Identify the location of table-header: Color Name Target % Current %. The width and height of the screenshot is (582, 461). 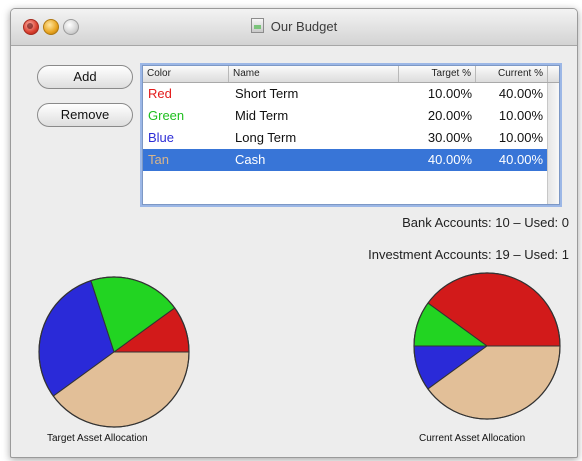
(351, 74).